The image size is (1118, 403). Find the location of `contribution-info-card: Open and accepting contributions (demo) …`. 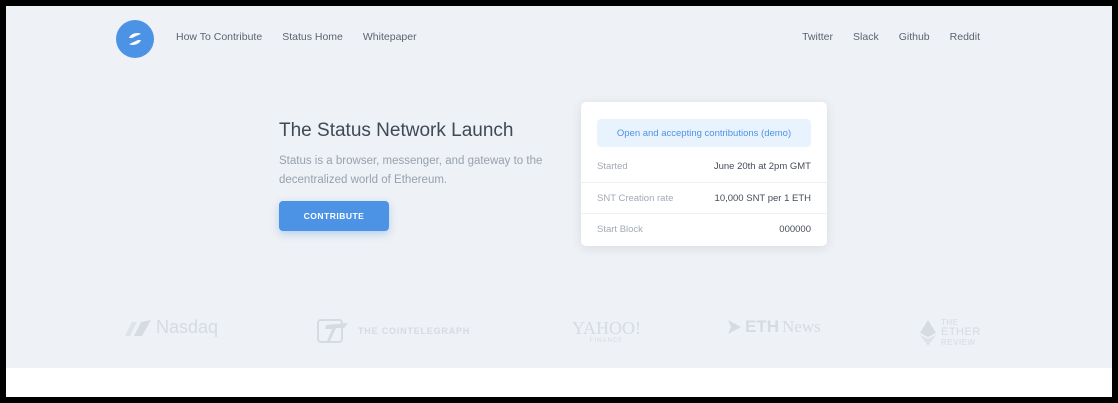

contribution-info-card: Open and accepting contributions (demo) … is located at coordinates (704, 174).